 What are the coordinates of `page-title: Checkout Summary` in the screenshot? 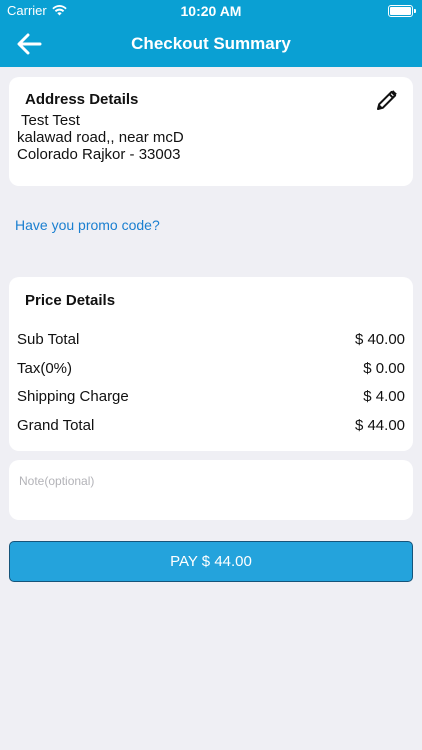 It's located at (211, 43).